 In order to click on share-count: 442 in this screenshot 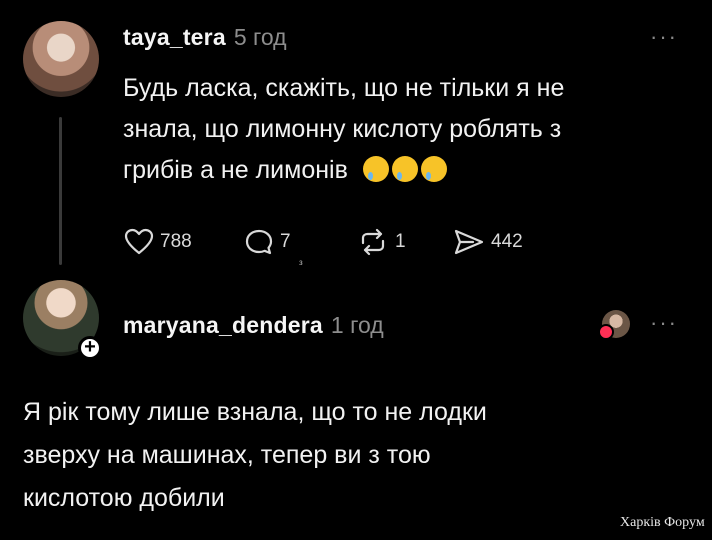, I will do `click(507, 241)`.